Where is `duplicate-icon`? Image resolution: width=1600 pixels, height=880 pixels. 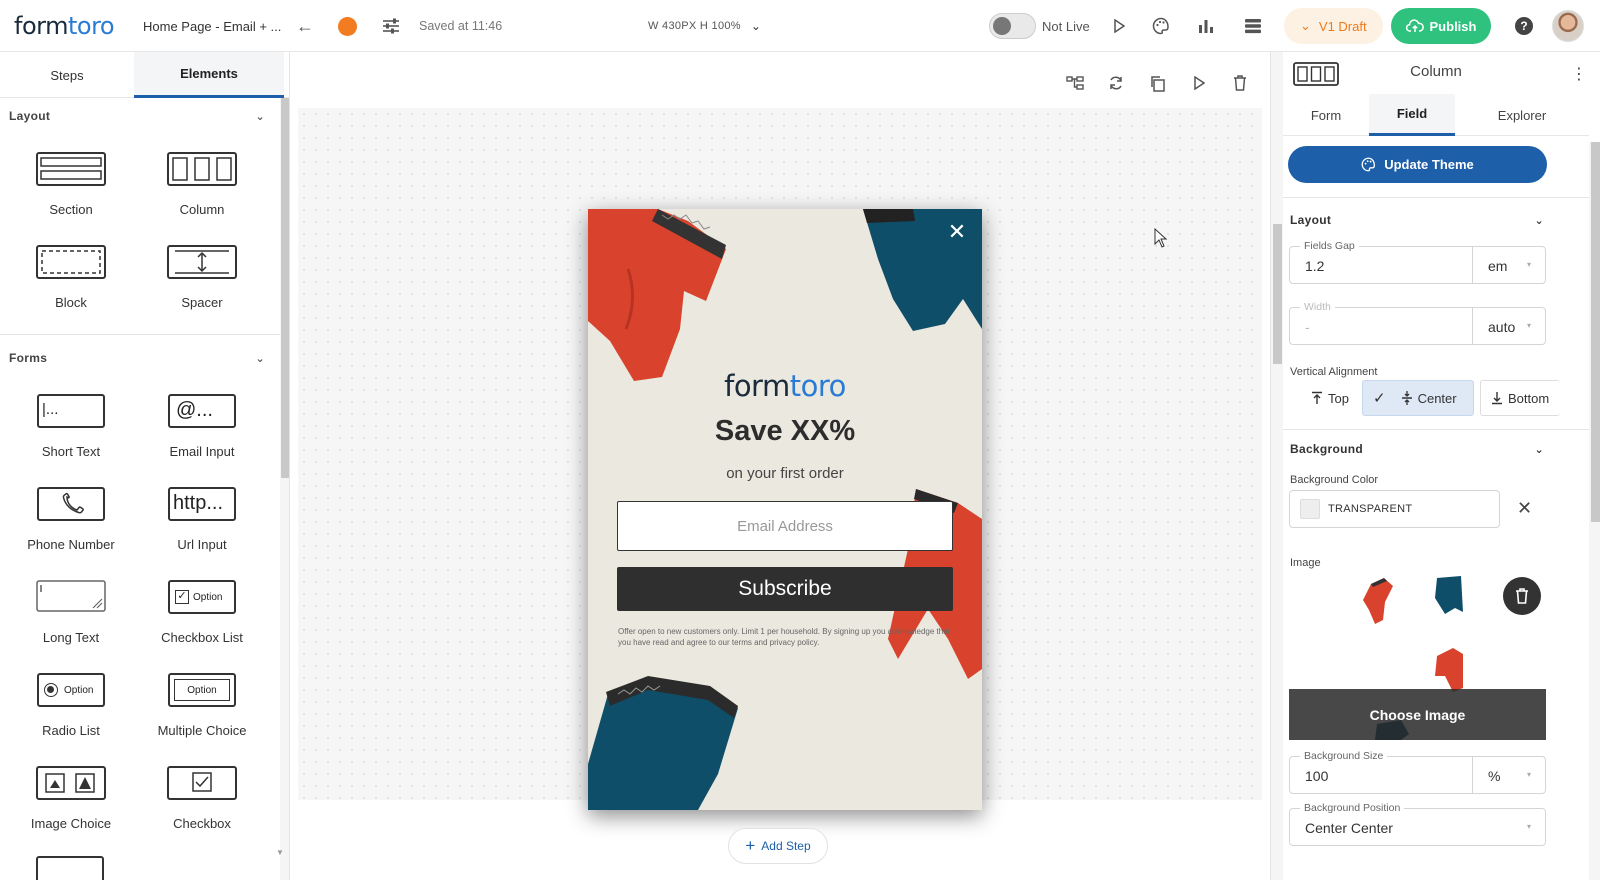
duplicate-icon is located at coordinates (1157, 83).